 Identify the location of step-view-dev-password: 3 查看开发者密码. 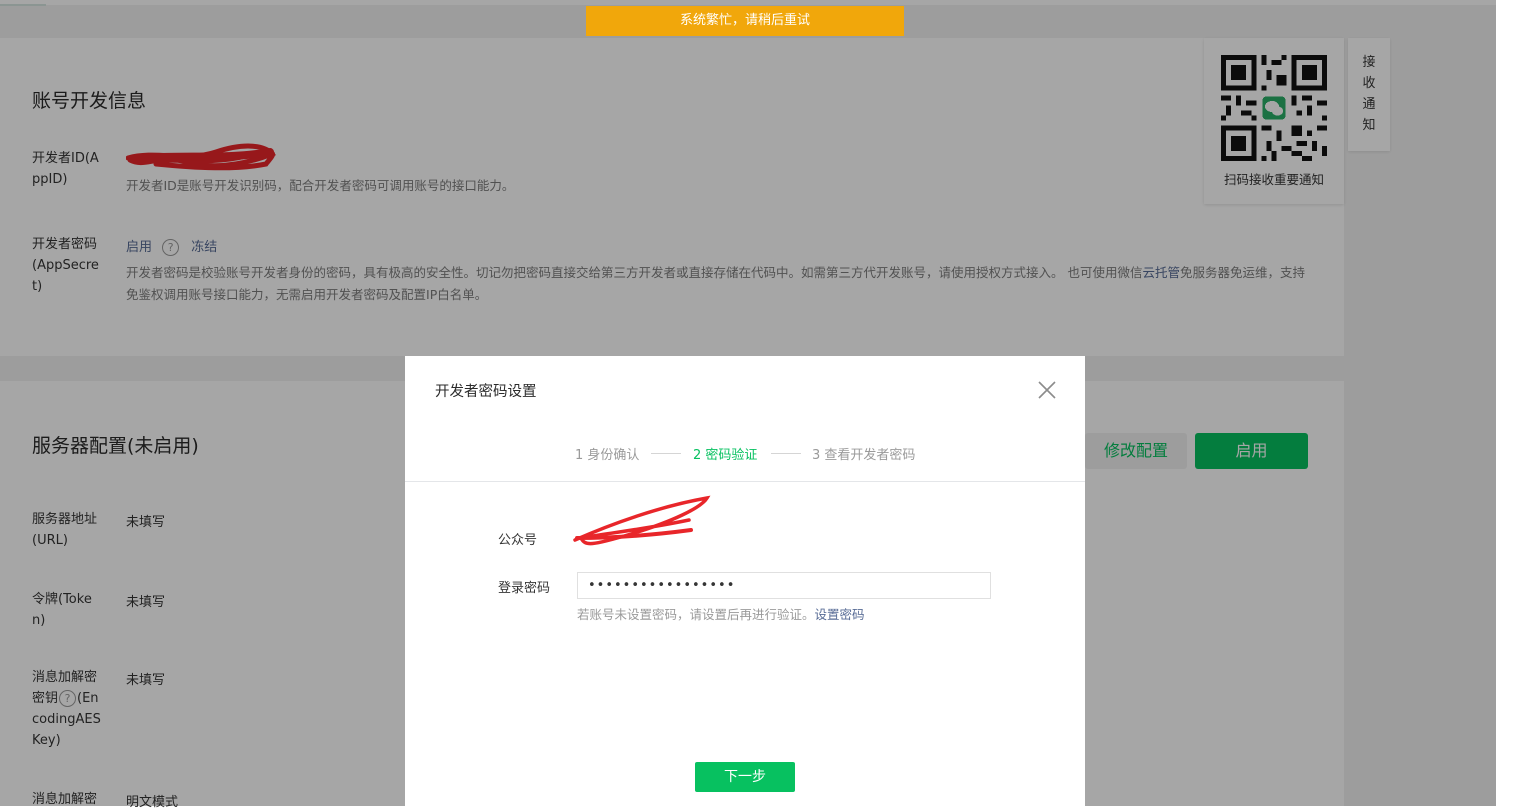
(864, 455).